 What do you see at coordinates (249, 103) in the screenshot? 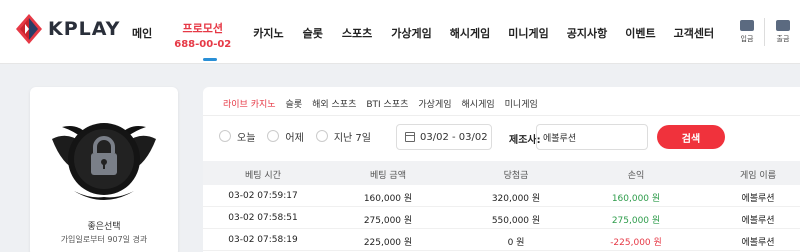
I see `tab-live-casino: 라이브 카지노` at bounding box center [249, 103].